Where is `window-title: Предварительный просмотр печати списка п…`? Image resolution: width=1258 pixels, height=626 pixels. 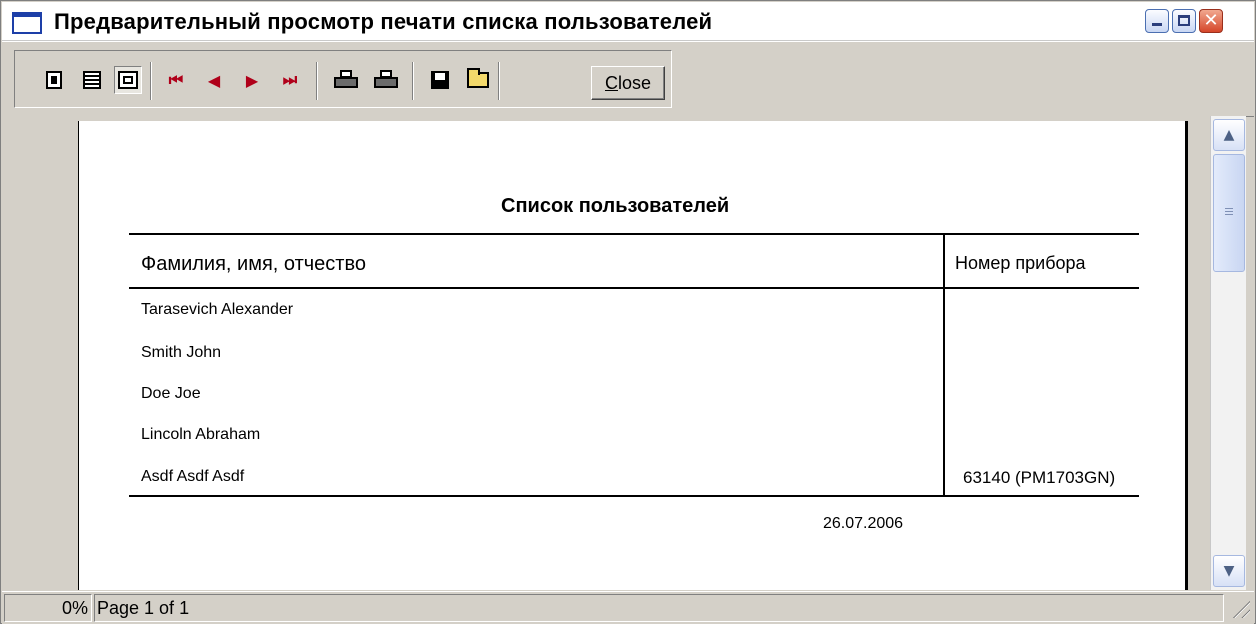 window-title: Предварительный просмотр печати списка п… is located at coordinates (383, 21).